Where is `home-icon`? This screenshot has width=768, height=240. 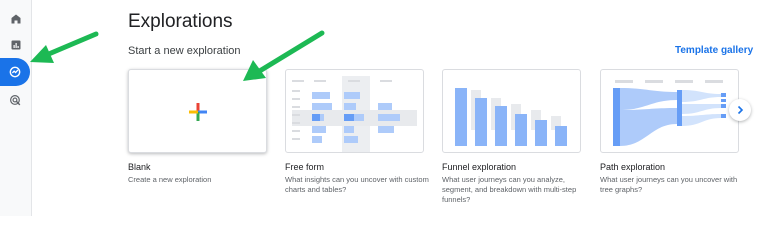 home-icon is located at coordinates (15, 19).